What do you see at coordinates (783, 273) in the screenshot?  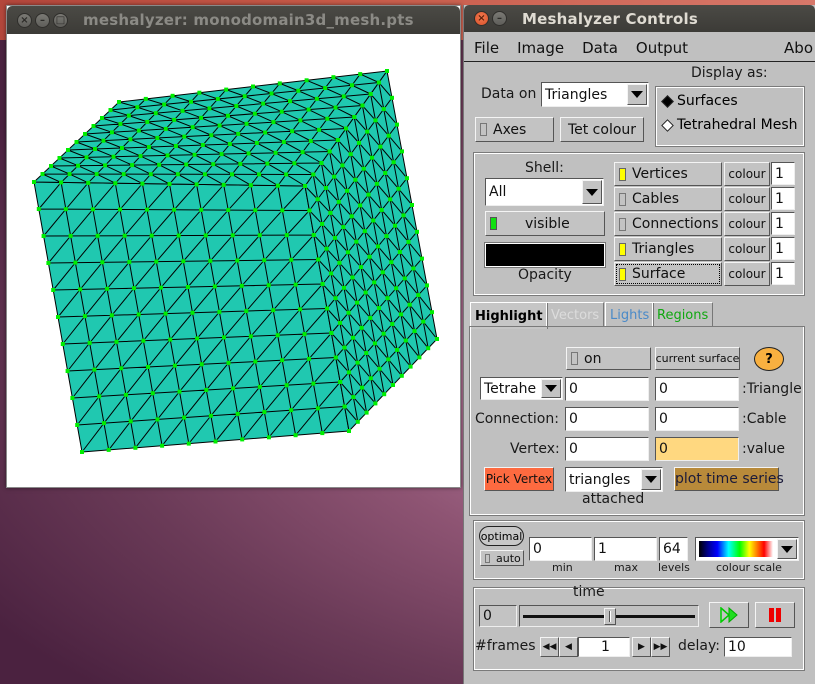 I see `surface-size-input: 1` at bounding box center [783, 273].